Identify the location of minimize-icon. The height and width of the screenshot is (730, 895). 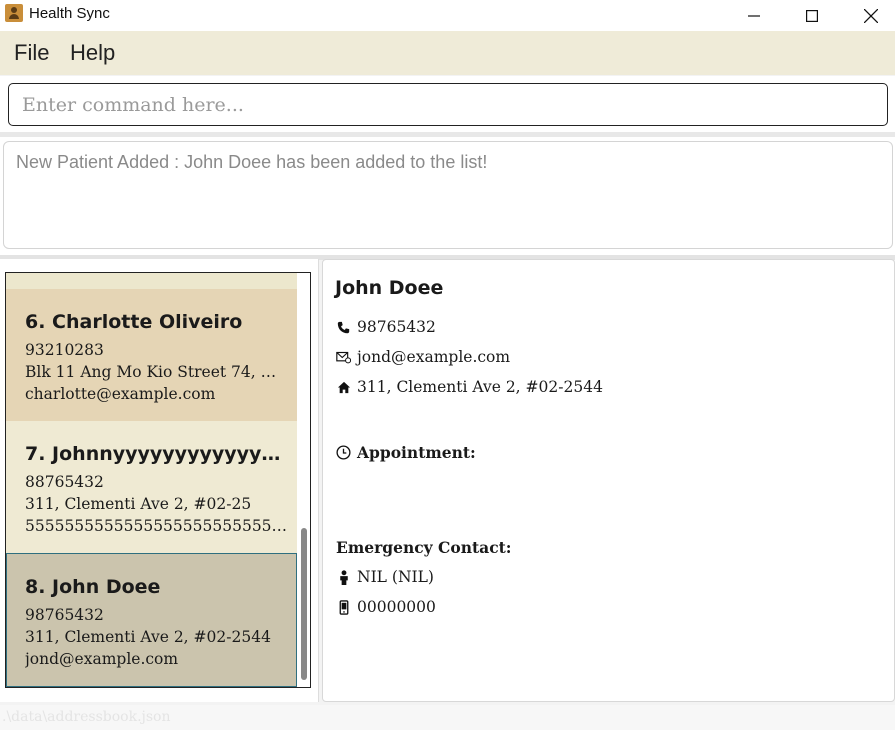
(754, 15).